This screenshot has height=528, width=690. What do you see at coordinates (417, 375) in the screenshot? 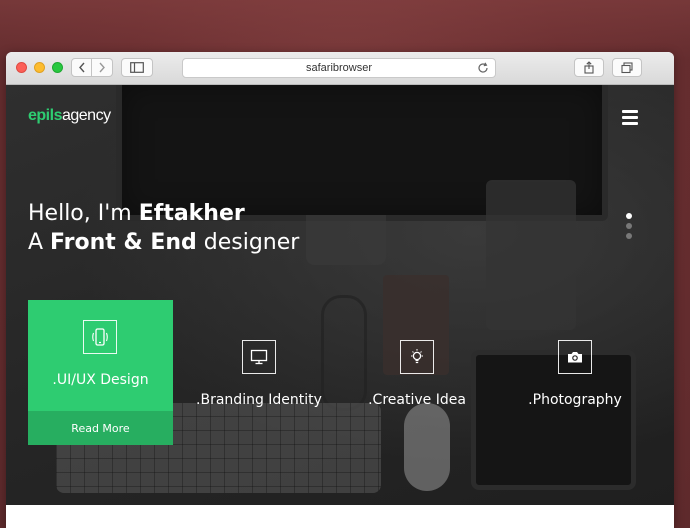
I see `service-card-creative: .Creative Idea` at bounding box center [417, 375].